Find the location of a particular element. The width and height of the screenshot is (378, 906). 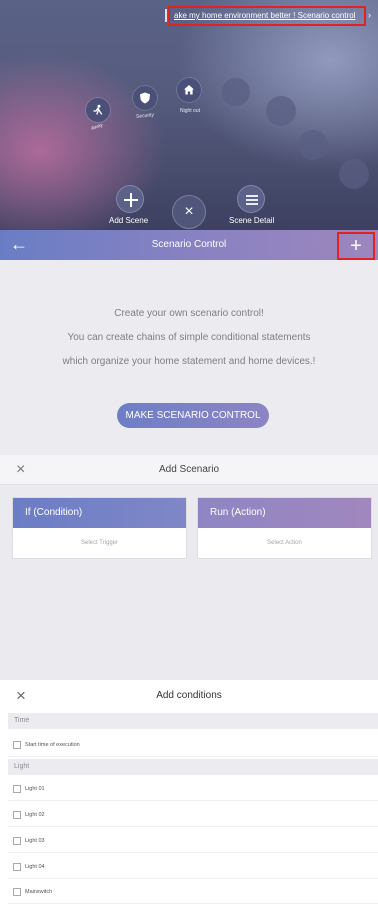

condition-label: Light 01 is located at coordinates (35, 789).